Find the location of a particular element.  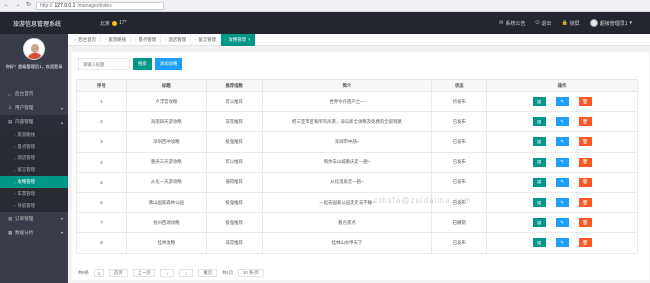

search-input is located at coordinates (104, 64).